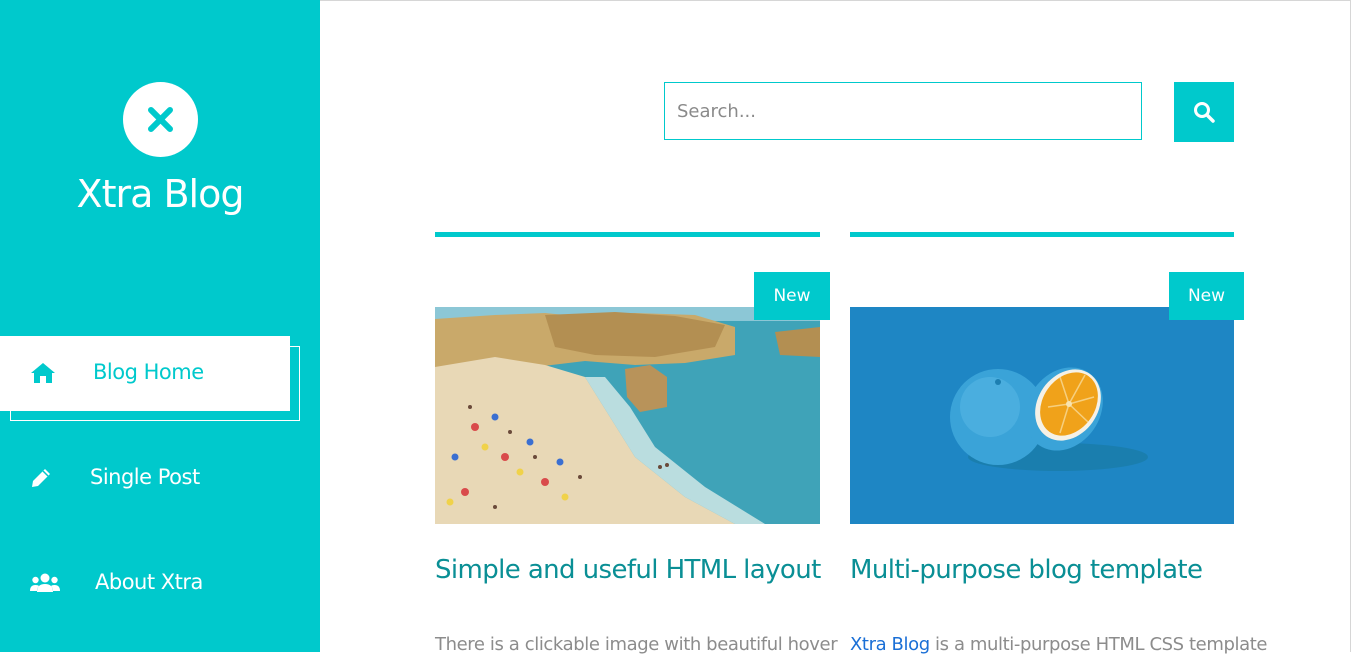 The width and height of the screenshot is (1351, 655). What do you see at coordinates (627, 415) in the screenshot?
I see `post-image-beach` at bounding box center [627, 415].